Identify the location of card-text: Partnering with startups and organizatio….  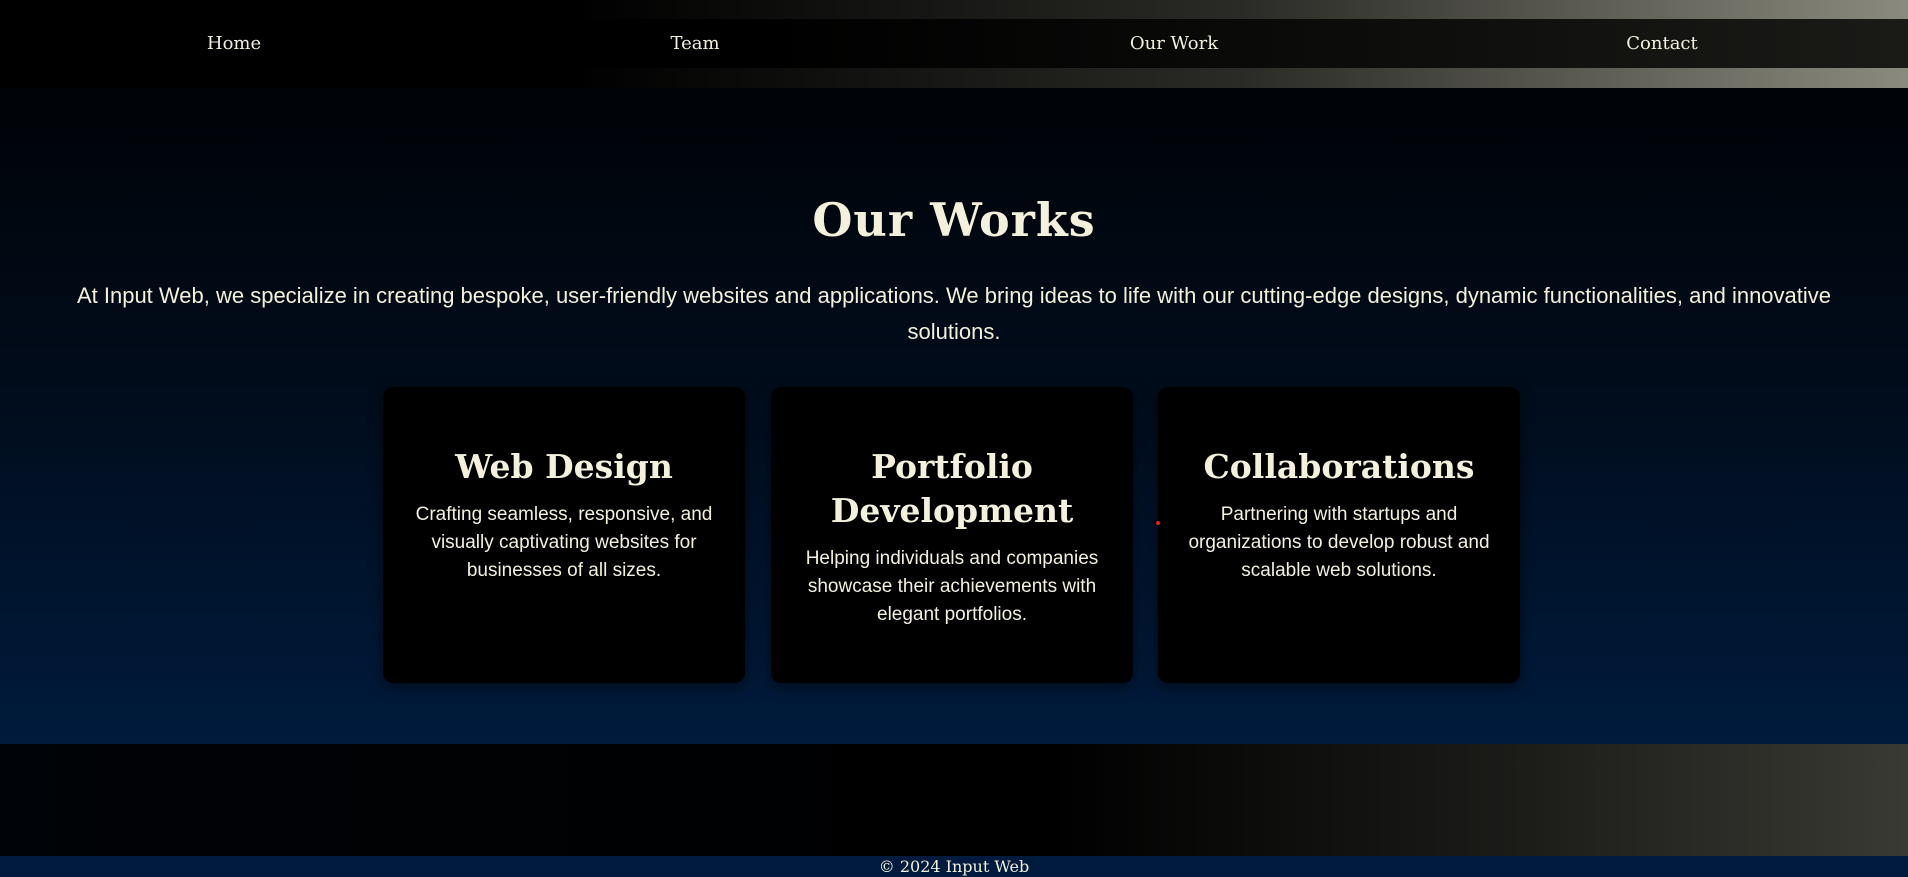
(1339, 542).